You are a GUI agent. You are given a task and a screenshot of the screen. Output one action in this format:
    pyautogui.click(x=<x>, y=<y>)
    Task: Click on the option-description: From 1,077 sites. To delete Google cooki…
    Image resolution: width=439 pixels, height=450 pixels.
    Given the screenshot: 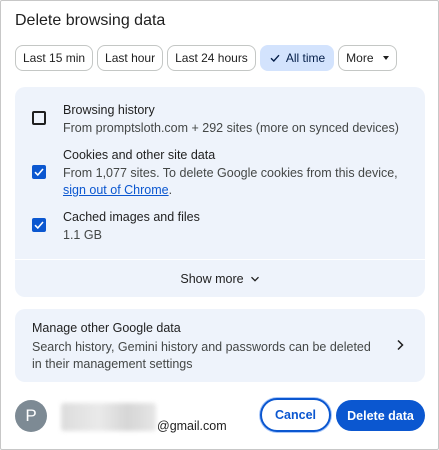 What is the action you would take?
    pyautogui.click(x=238, y=182)
    